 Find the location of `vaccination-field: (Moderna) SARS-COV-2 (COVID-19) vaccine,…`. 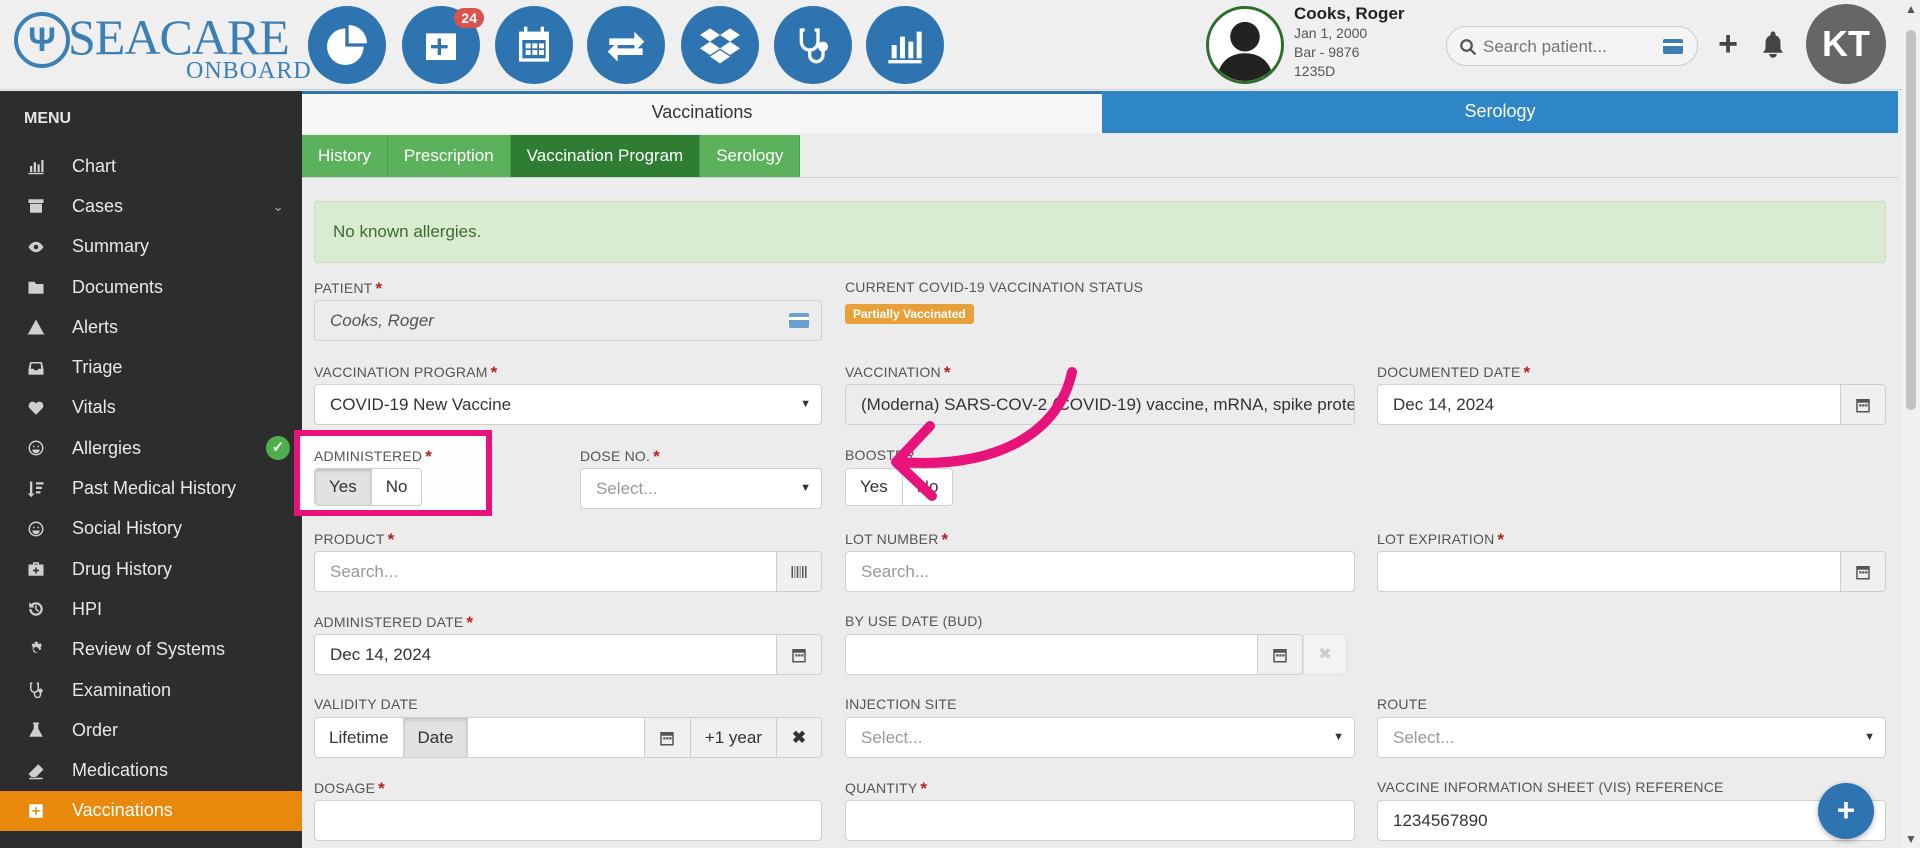

vaccination-field: (Moderna) SARS-COV-2 (COVID-19) vaccine,… is located at coordinates (1100, 404).